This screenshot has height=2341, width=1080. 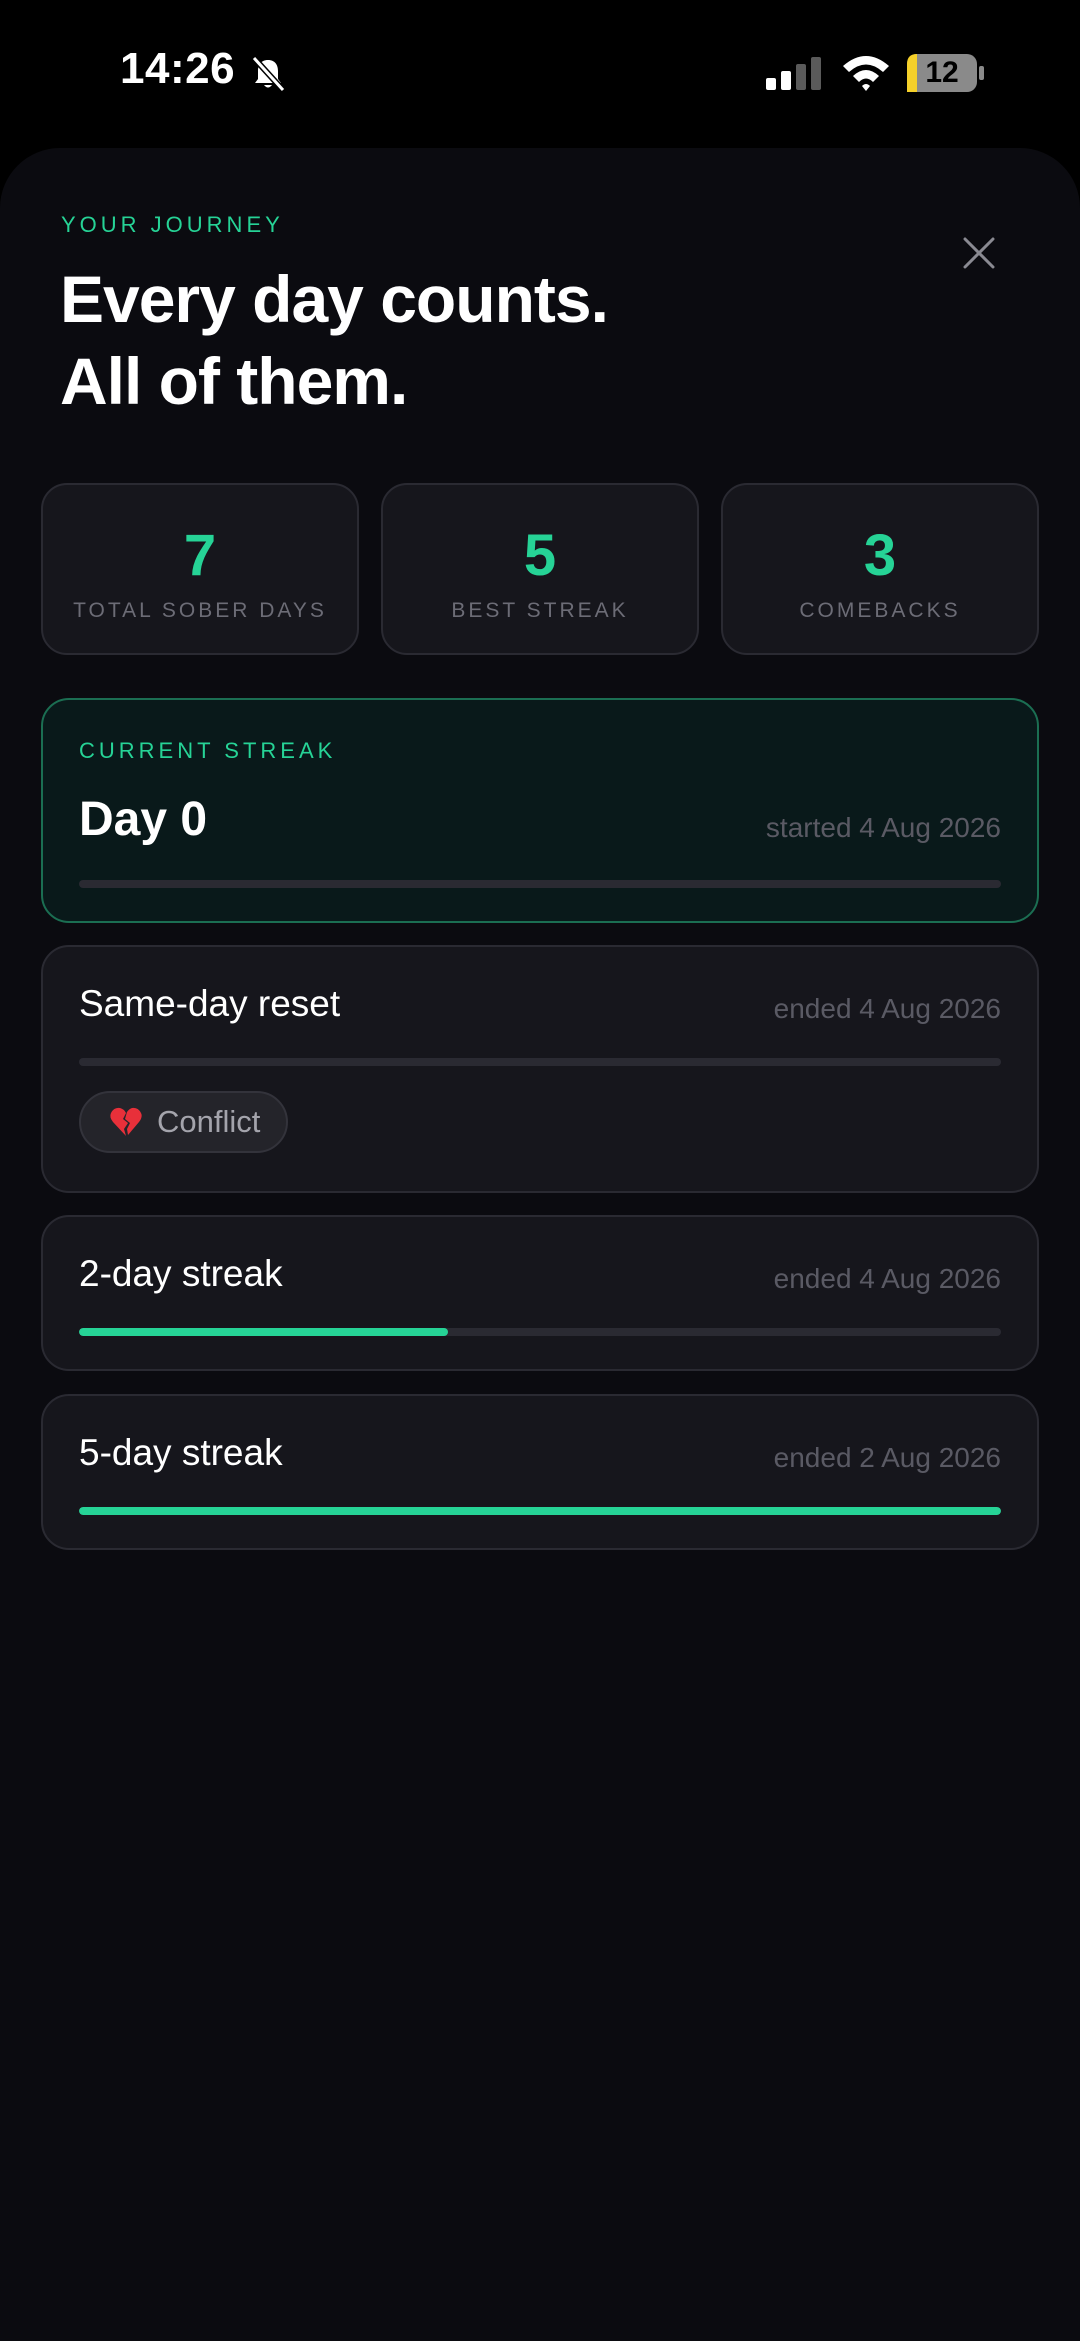 I want to click on stat-label: COMEBACKS, so click(x=880, y=610).